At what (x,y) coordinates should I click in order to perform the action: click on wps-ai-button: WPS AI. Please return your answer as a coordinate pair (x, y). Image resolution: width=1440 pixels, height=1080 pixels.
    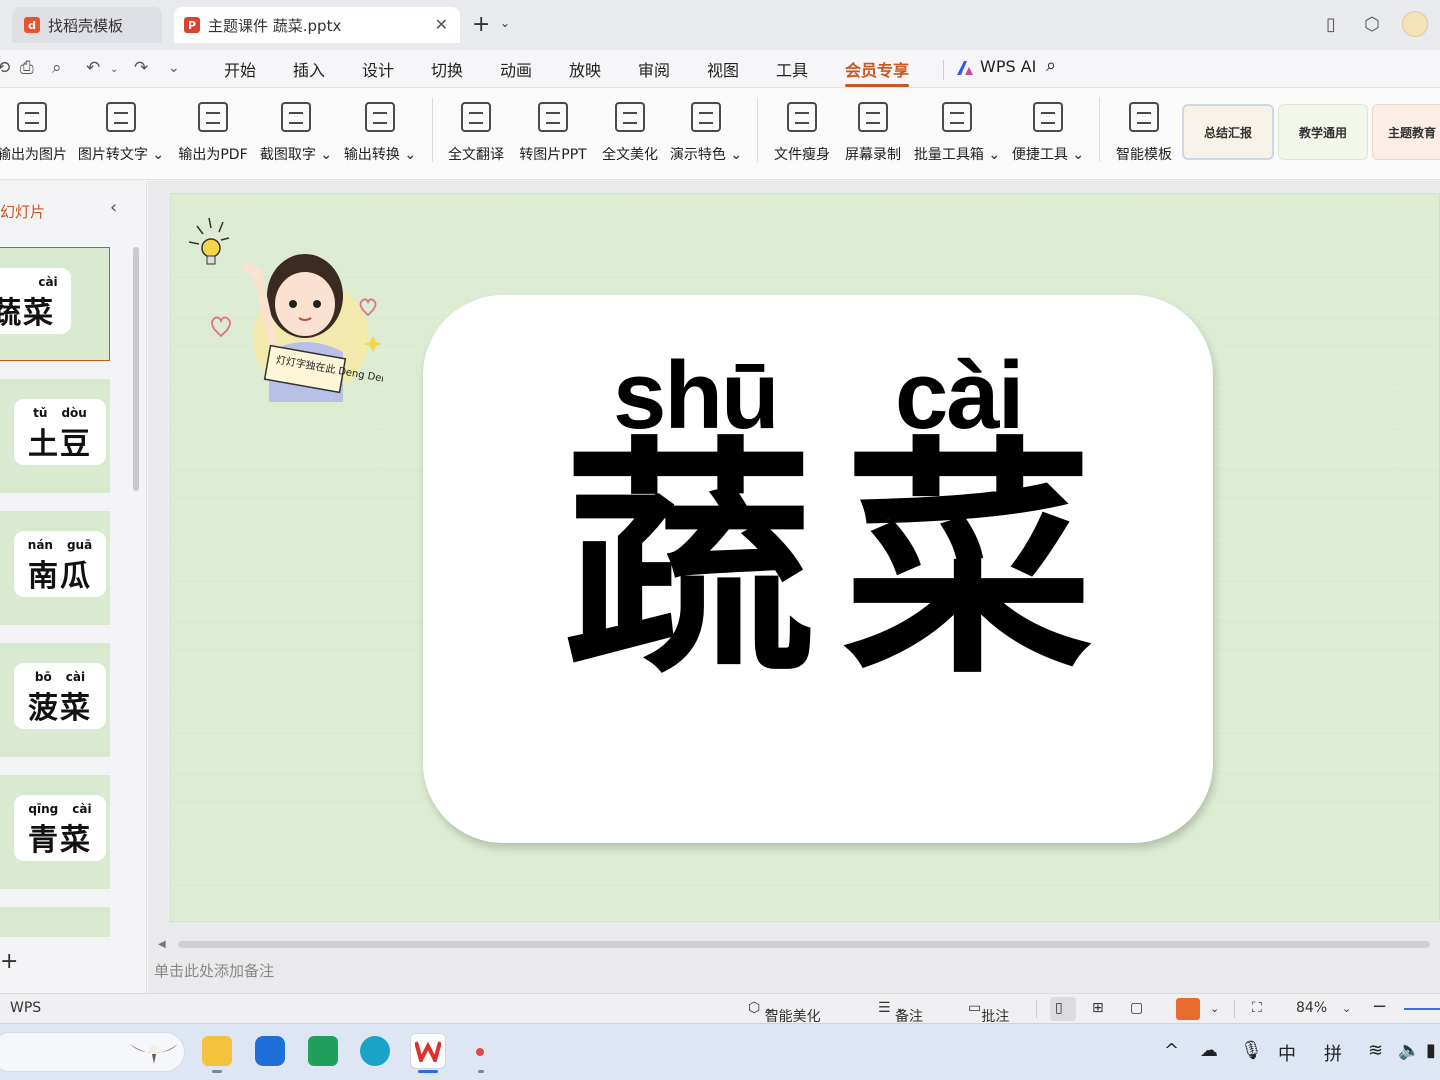
    Looking at the image, I should click on (1008, 66).